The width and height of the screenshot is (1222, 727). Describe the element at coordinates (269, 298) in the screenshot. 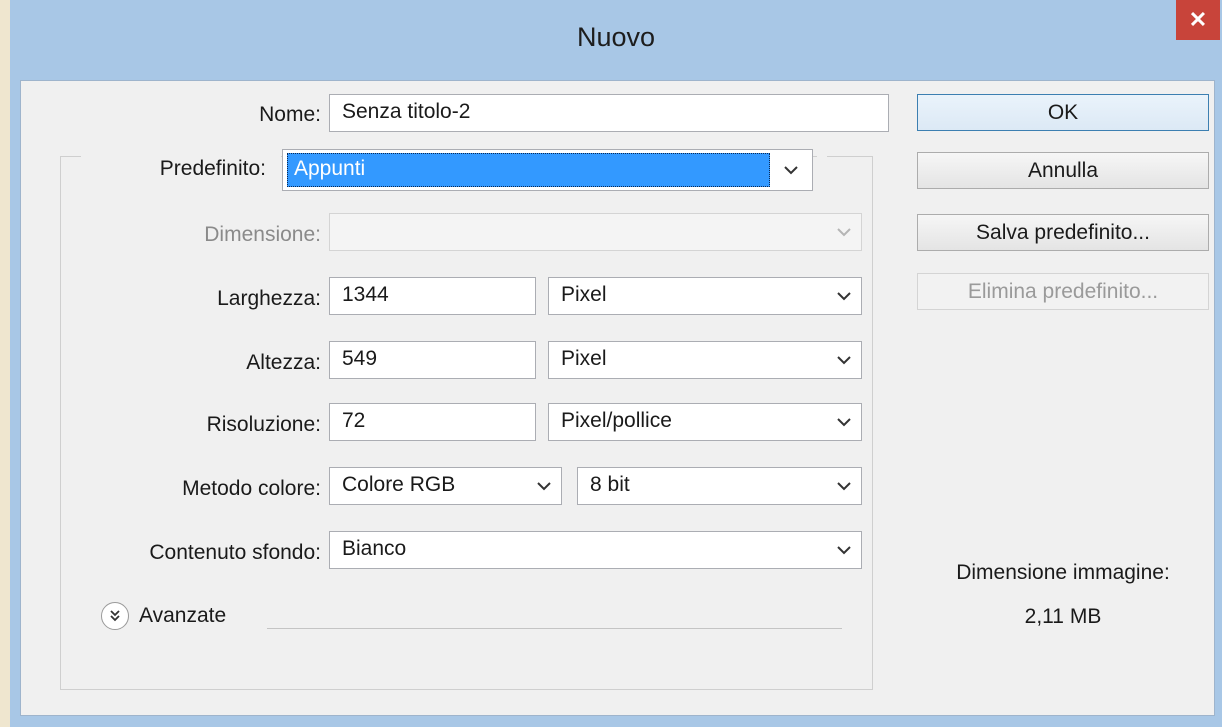

I see `width-label: Larghezza:` at that location.